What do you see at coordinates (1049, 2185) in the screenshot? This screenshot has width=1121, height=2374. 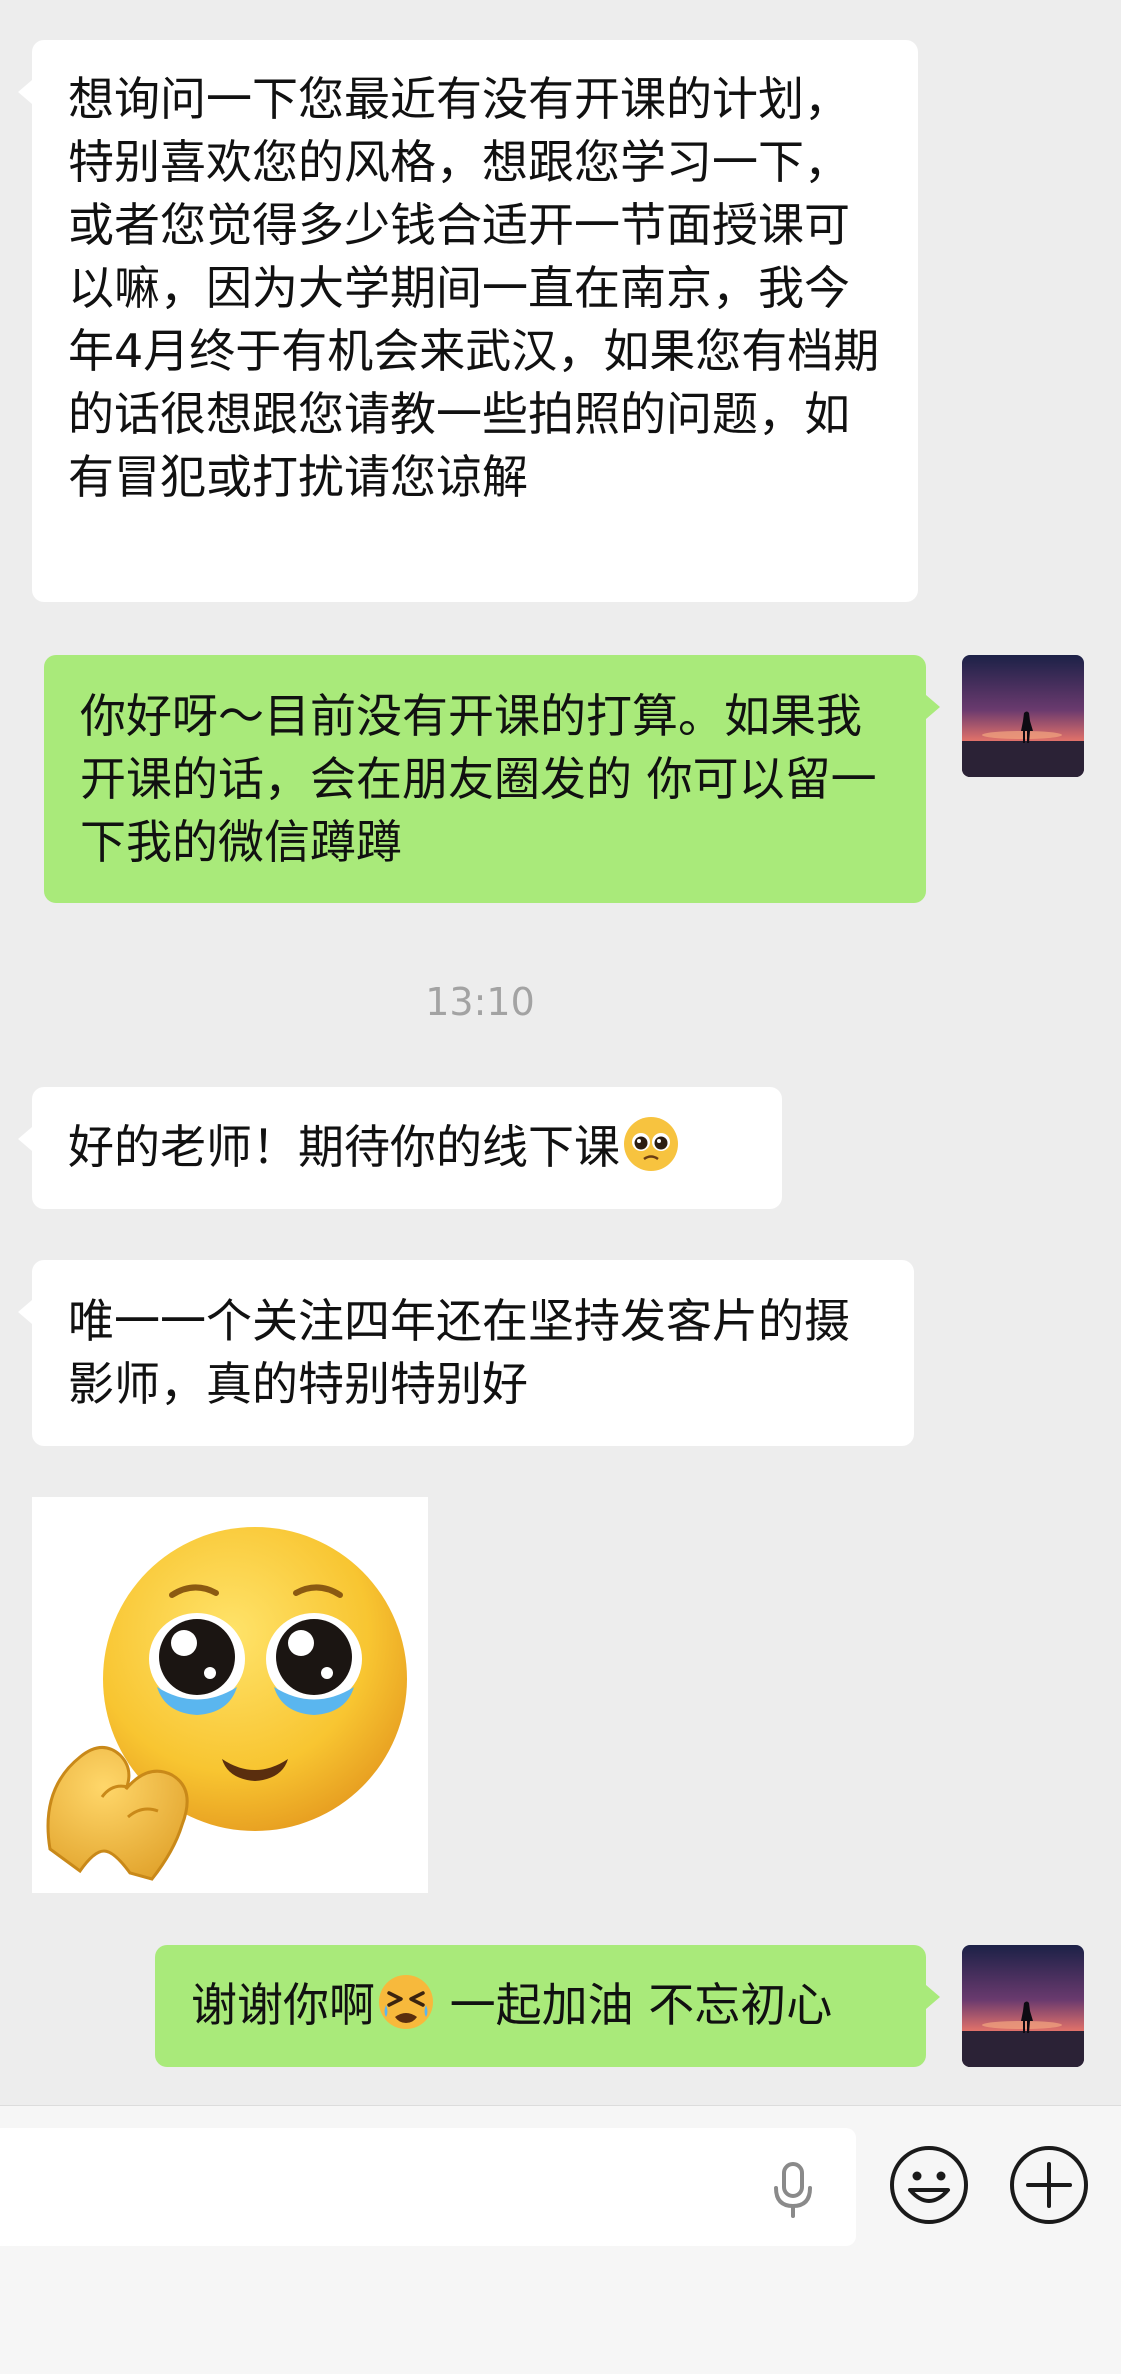 I see `plus-circle-icon` at bounding box center [1049, 2185].